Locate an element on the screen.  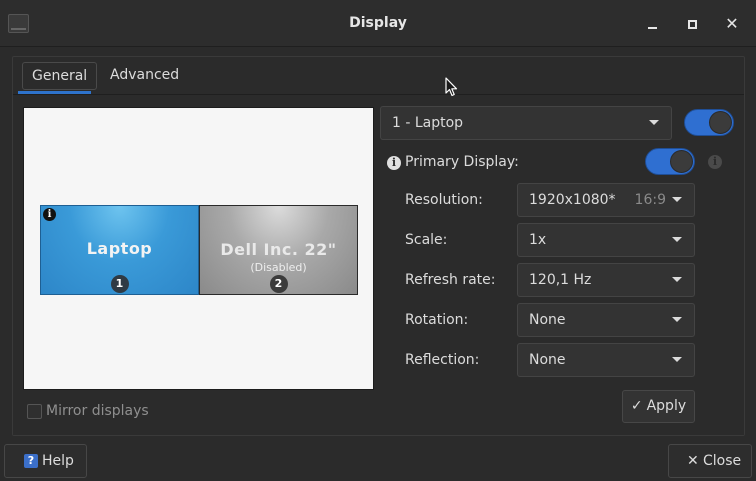
apply-button: ✓ Apply is located at coordinates (658, 406).